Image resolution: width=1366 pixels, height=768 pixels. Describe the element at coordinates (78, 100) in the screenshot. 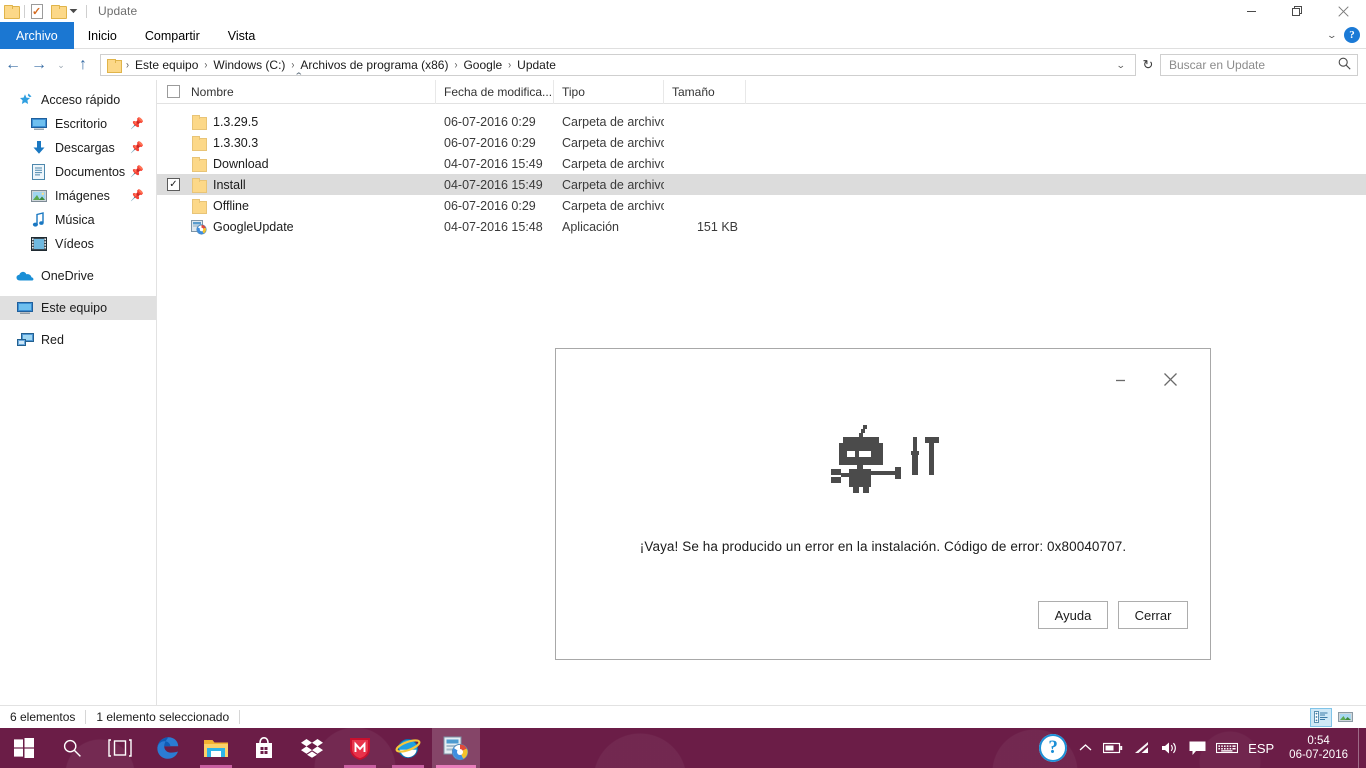

I see `sidebar-item-acceso-rapido: Acceso rápido` at that location.